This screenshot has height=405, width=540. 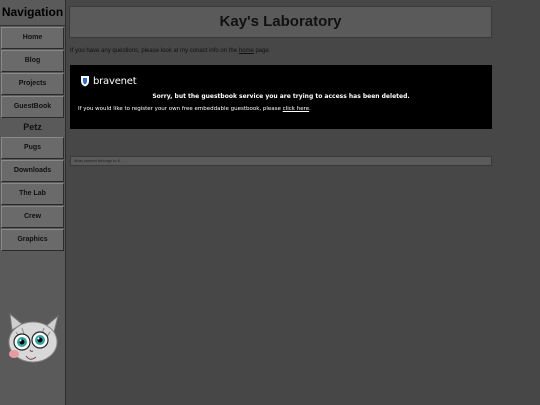 I want to click on nav-downloads-button: Downloads, so click(x=32, y=171).